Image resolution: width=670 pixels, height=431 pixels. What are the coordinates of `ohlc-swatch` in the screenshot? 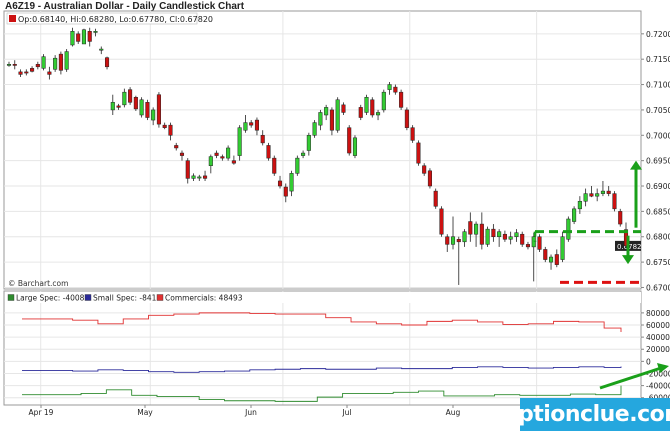 It's located at (12, 18).